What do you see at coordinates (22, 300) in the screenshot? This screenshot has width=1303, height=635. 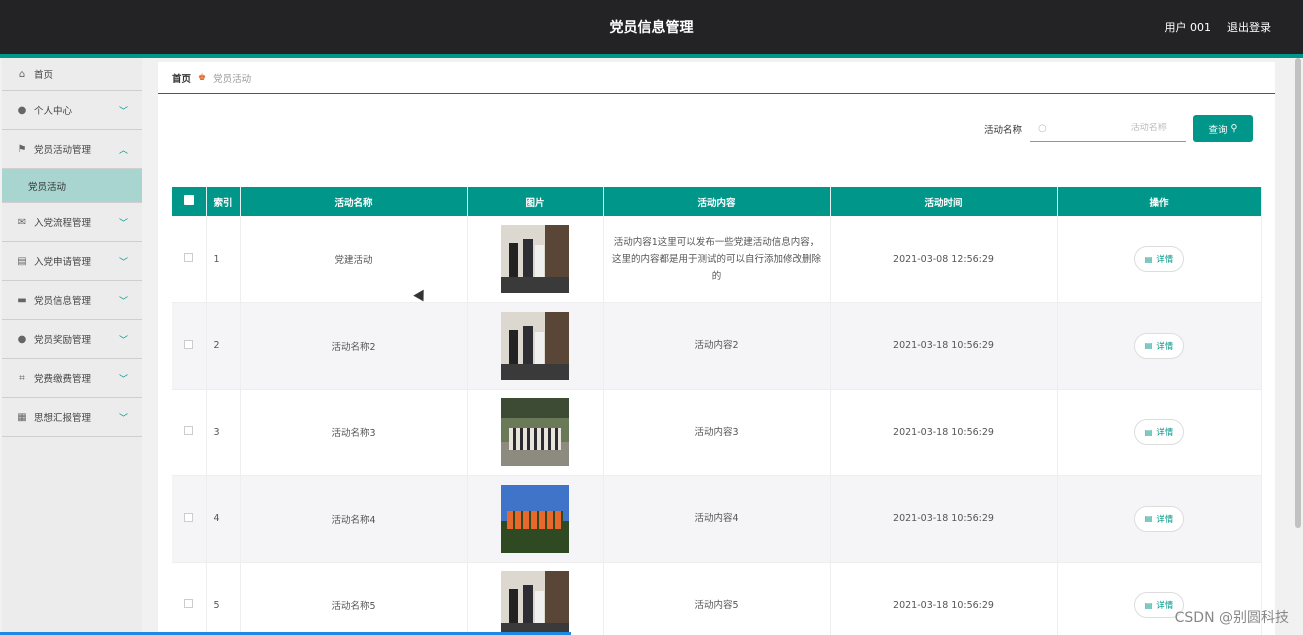 I see `card-icon: ▬` at bounding box center [22, 300].